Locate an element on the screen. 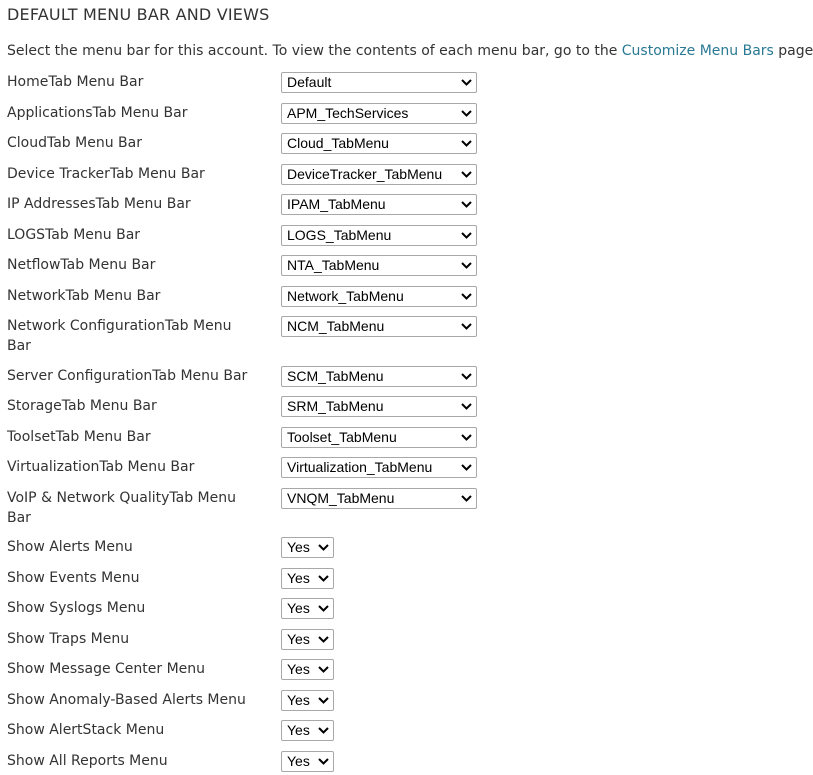 The height and width of the screenshot is (775, 813). label-show-events-menu: Show Events Menu is located at coordinates (73, 578).